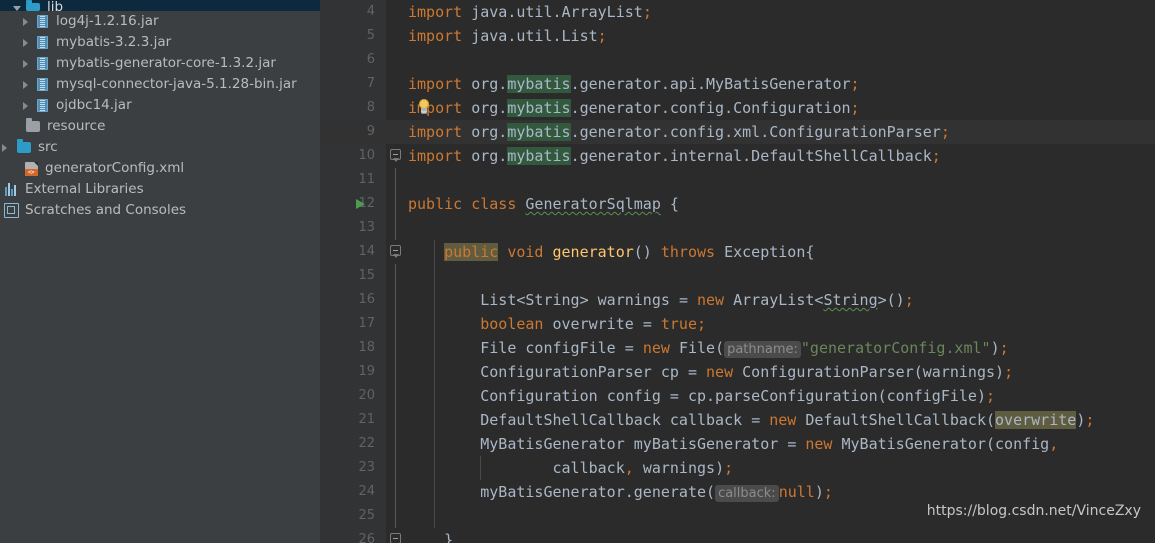 Image resolution: width=1155 pixels, height=543 pixels. What do you see at coordinates (160, 105) in the screenshot?
I see `tree-item-ojdbc14-jar: ojdbc14.jar` at bounding box center [160, 105].